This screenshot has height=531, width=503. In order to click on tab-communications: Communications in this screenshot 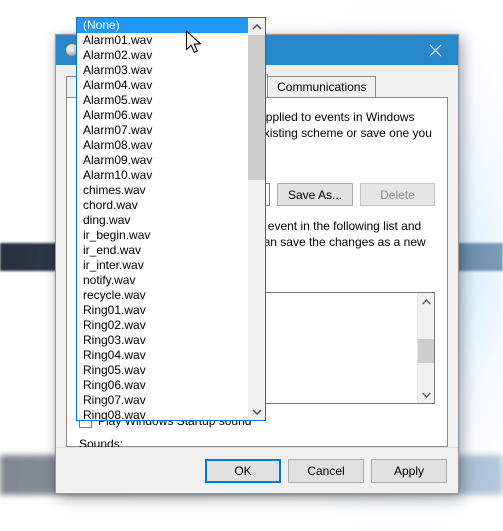, I will do `click(322, 86)`.